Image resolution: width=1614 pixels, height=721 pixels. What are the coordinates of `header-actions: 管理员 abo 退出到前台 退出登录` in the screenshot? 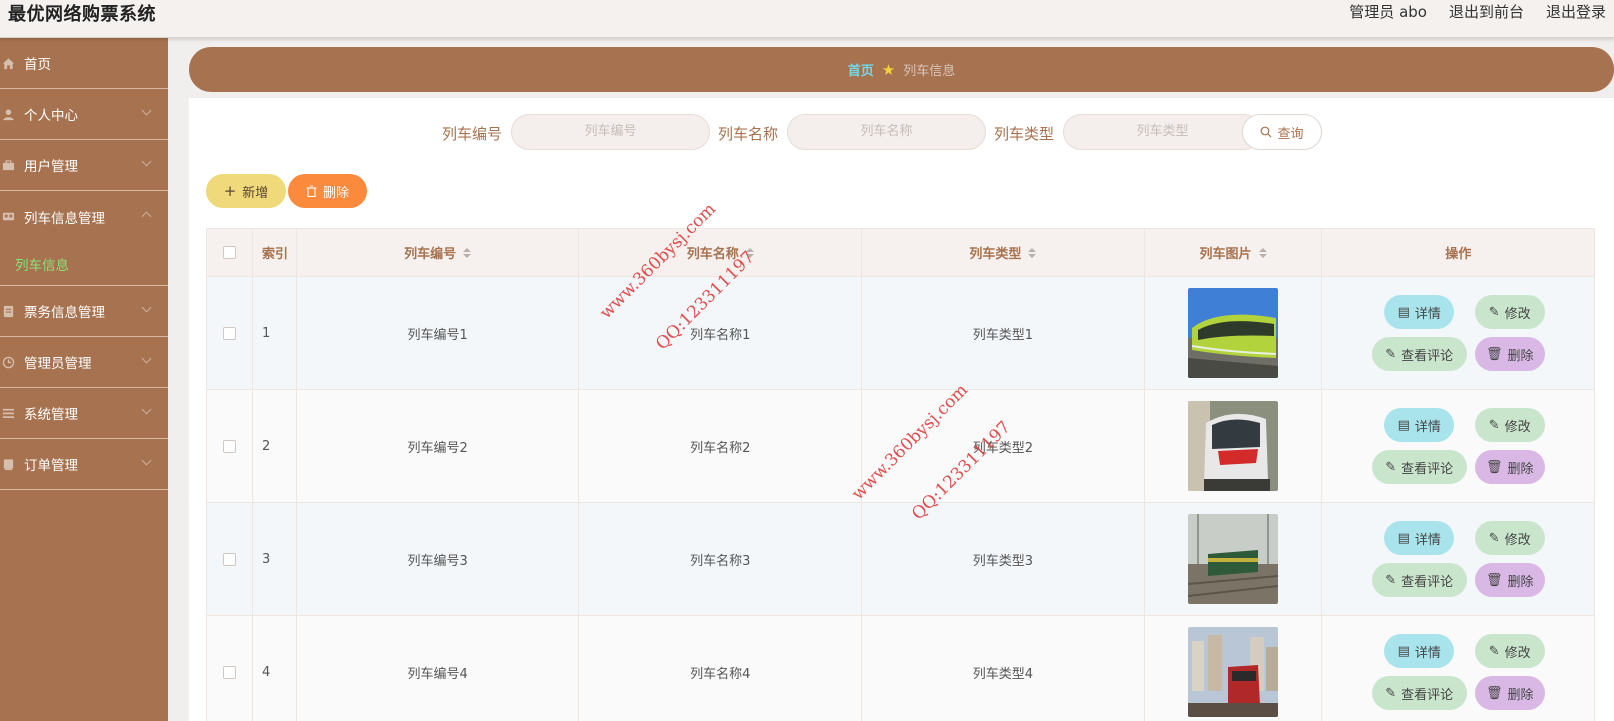 It's located at (1477, 11).